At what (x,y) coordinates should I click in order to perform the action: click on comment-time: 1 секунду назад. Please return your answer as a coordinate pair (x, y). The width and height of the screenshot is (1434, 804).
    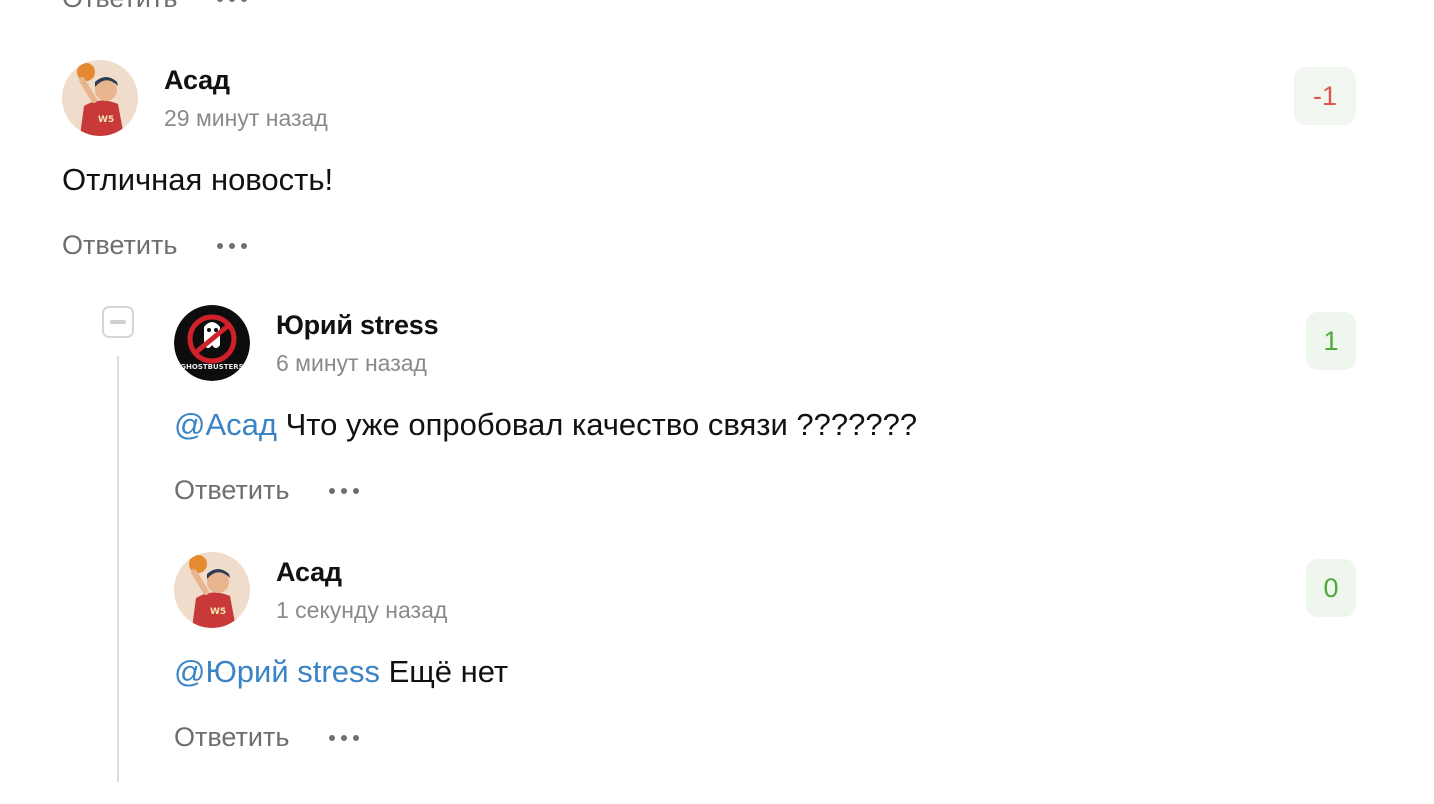
    Looking at the image, I should click on (362, 610).